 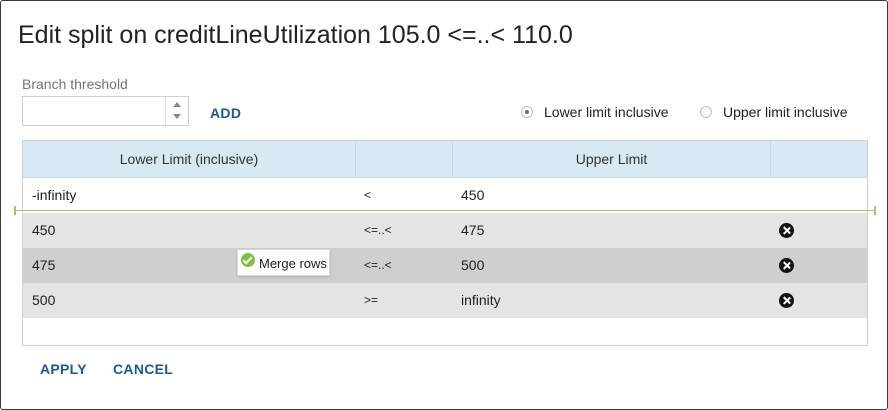 What do you see at coordinates (481, 300) in the screenshot?
I see `cell-upper: infinity` at bounding box center [481, 300].